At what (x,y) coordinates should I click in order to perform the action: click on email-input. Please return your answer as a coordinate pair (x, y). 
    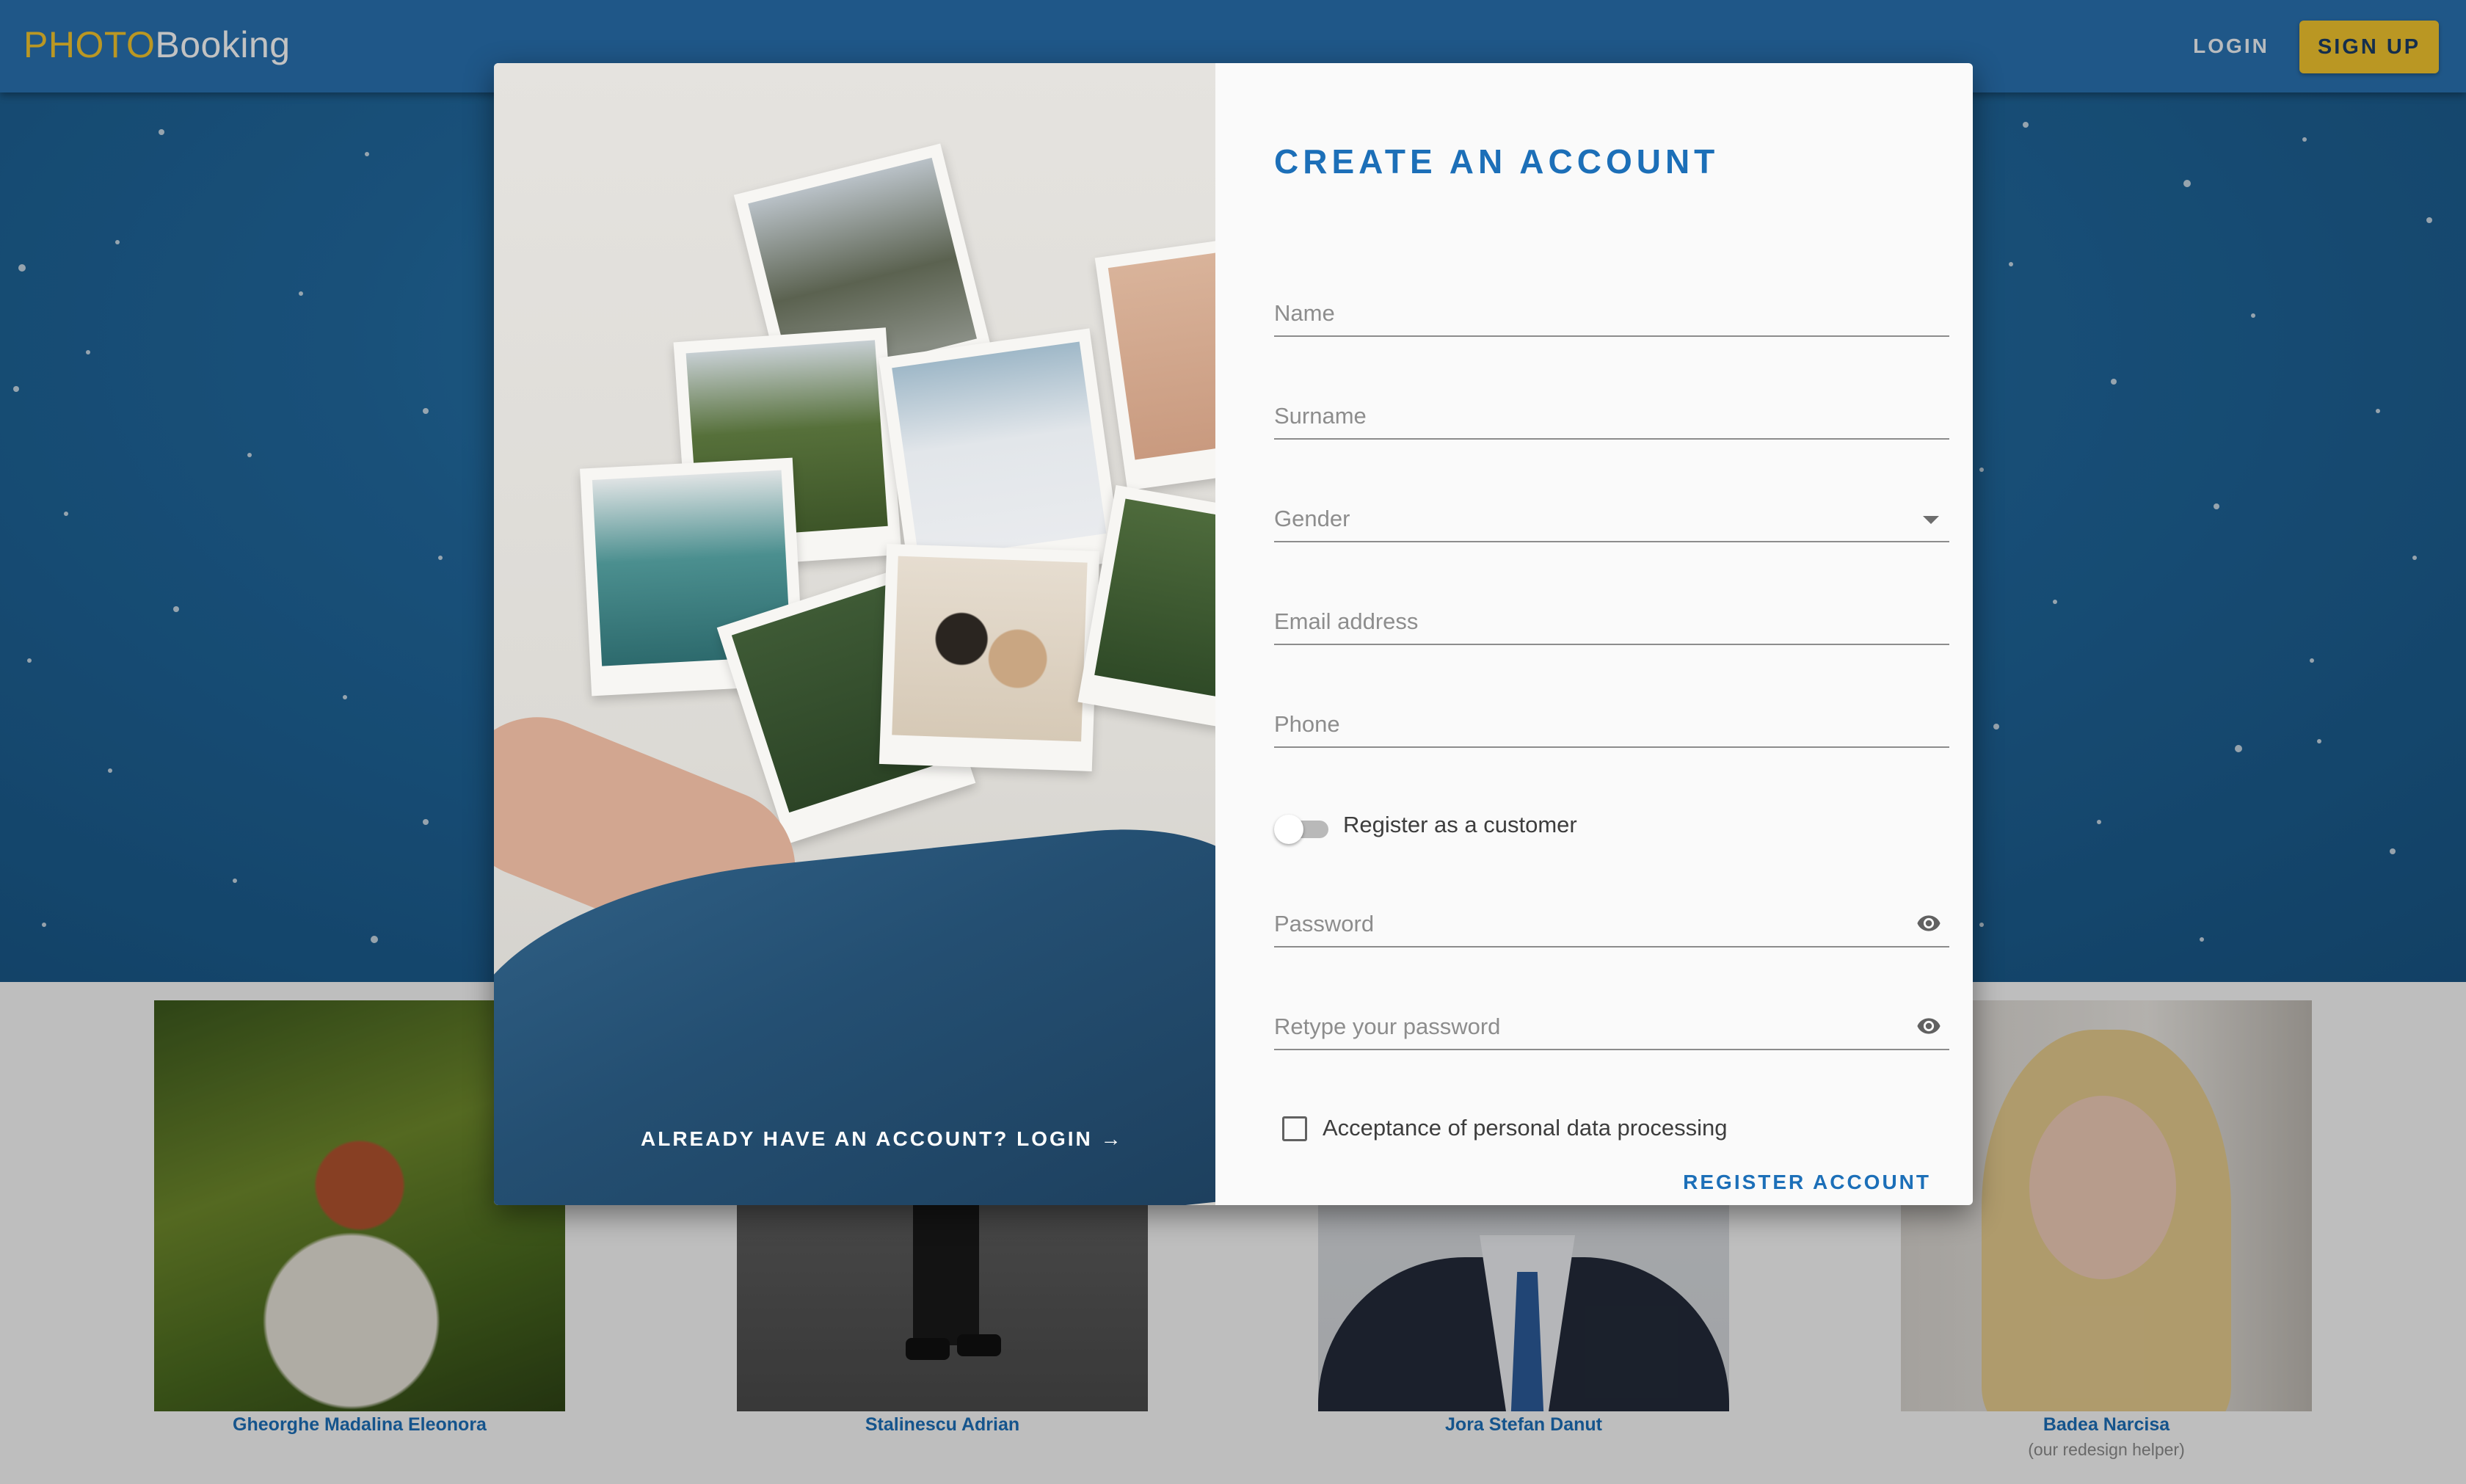
    Looking at the image, I should click on (1611, 621).